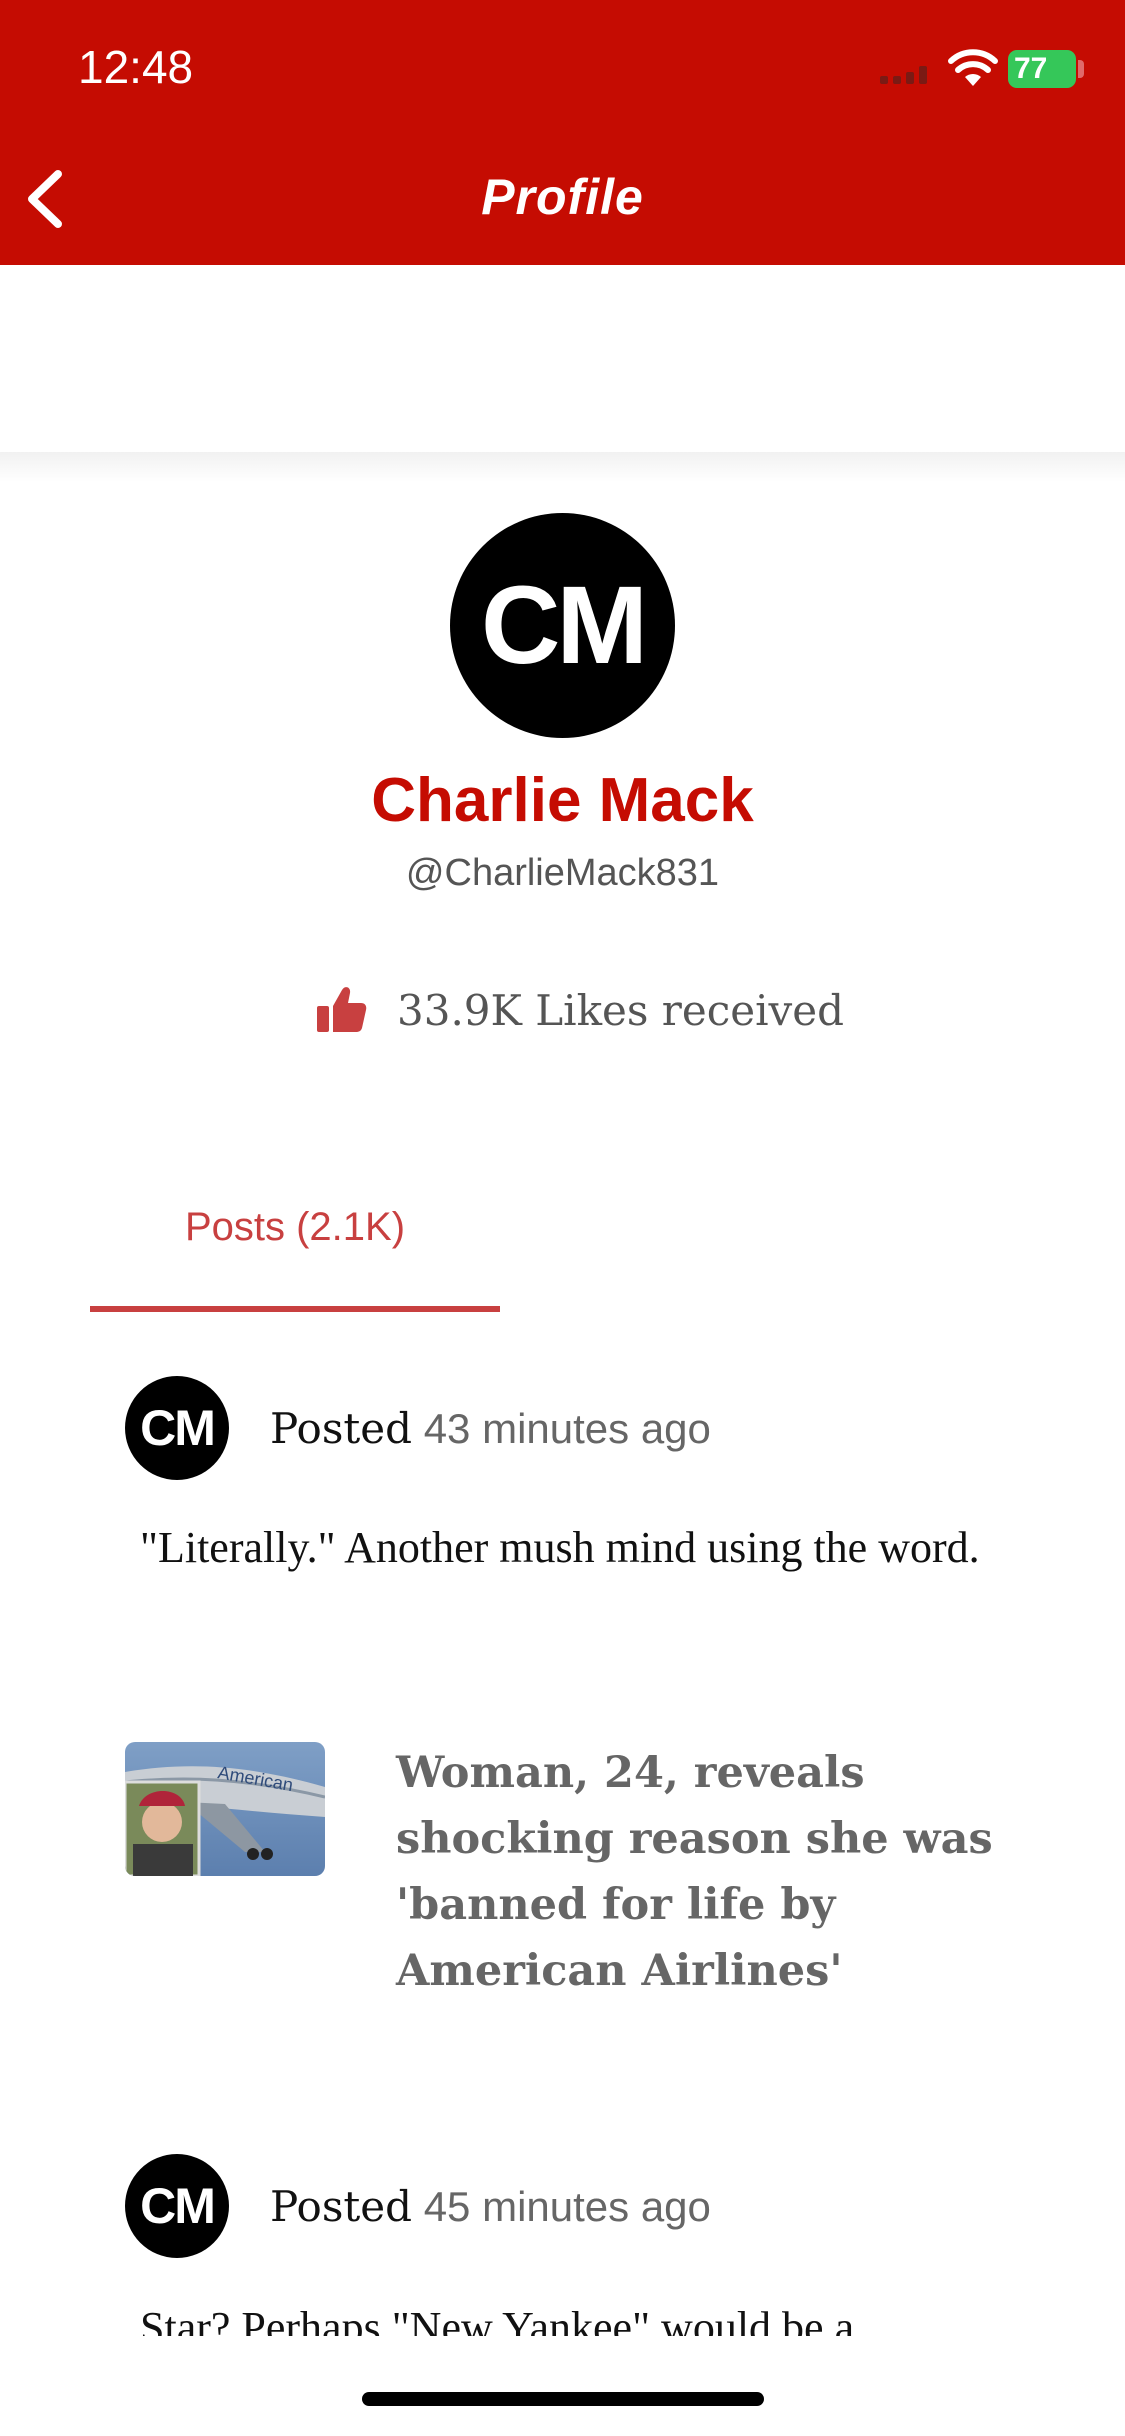 Image resolution: width=1125 pixels, height=2436 pixels. What do you see at coordinates (590, 2313) in the screenshot?
I see `post-text: Star? Perhaps "New Yankee" would be a` at bounding box center [590, 2313].